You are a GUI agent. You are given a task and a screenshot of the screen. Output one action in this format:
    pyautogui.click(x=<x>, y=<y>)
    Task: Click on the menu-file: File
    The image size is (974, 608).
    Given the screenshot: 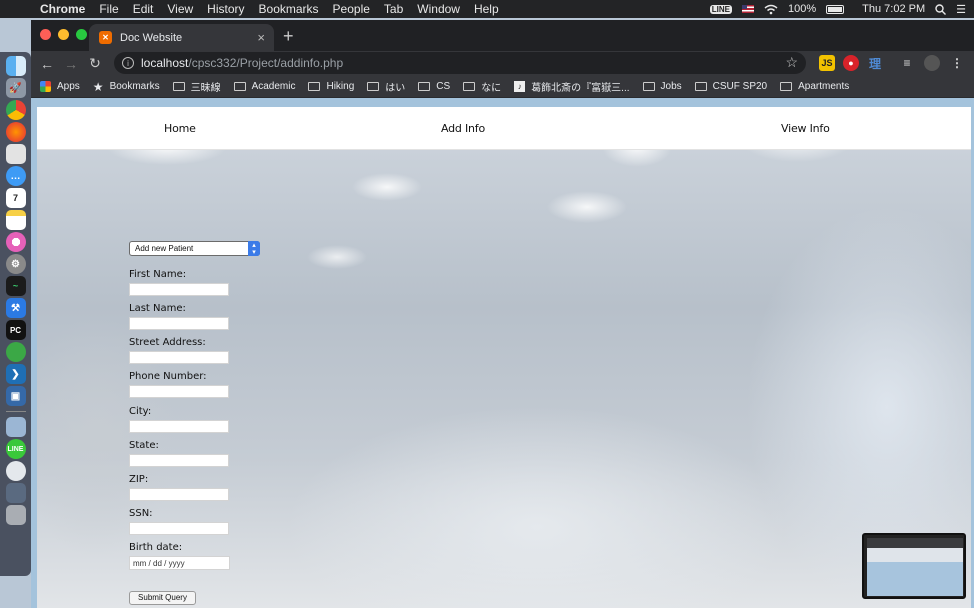 What is the action you would take?
    pyautogui.click(x=108, y=9)
    